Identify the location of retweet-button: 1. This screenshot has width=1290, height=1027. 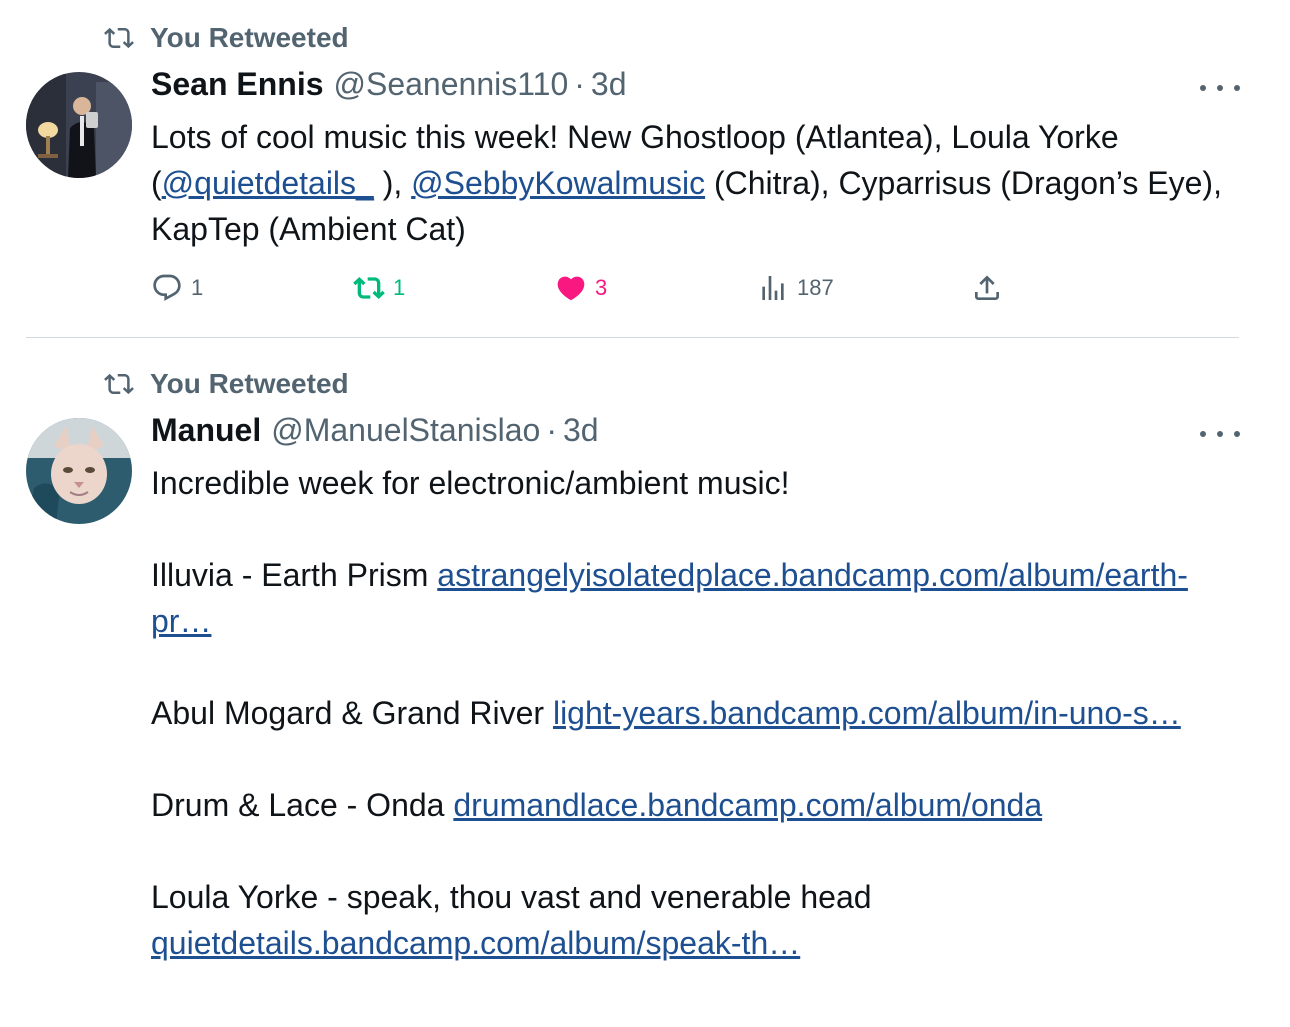
(379, 288).